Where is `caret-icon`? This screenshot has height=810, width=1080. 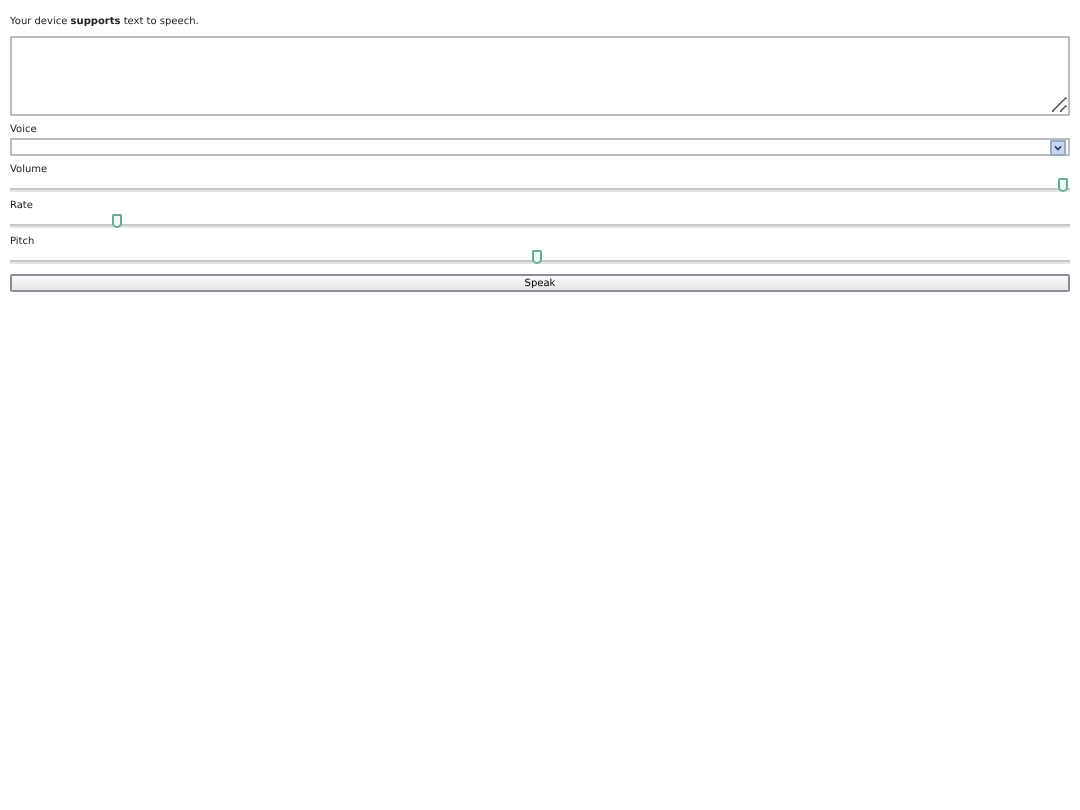 caret-icon is located at coordinates (1058, 147).